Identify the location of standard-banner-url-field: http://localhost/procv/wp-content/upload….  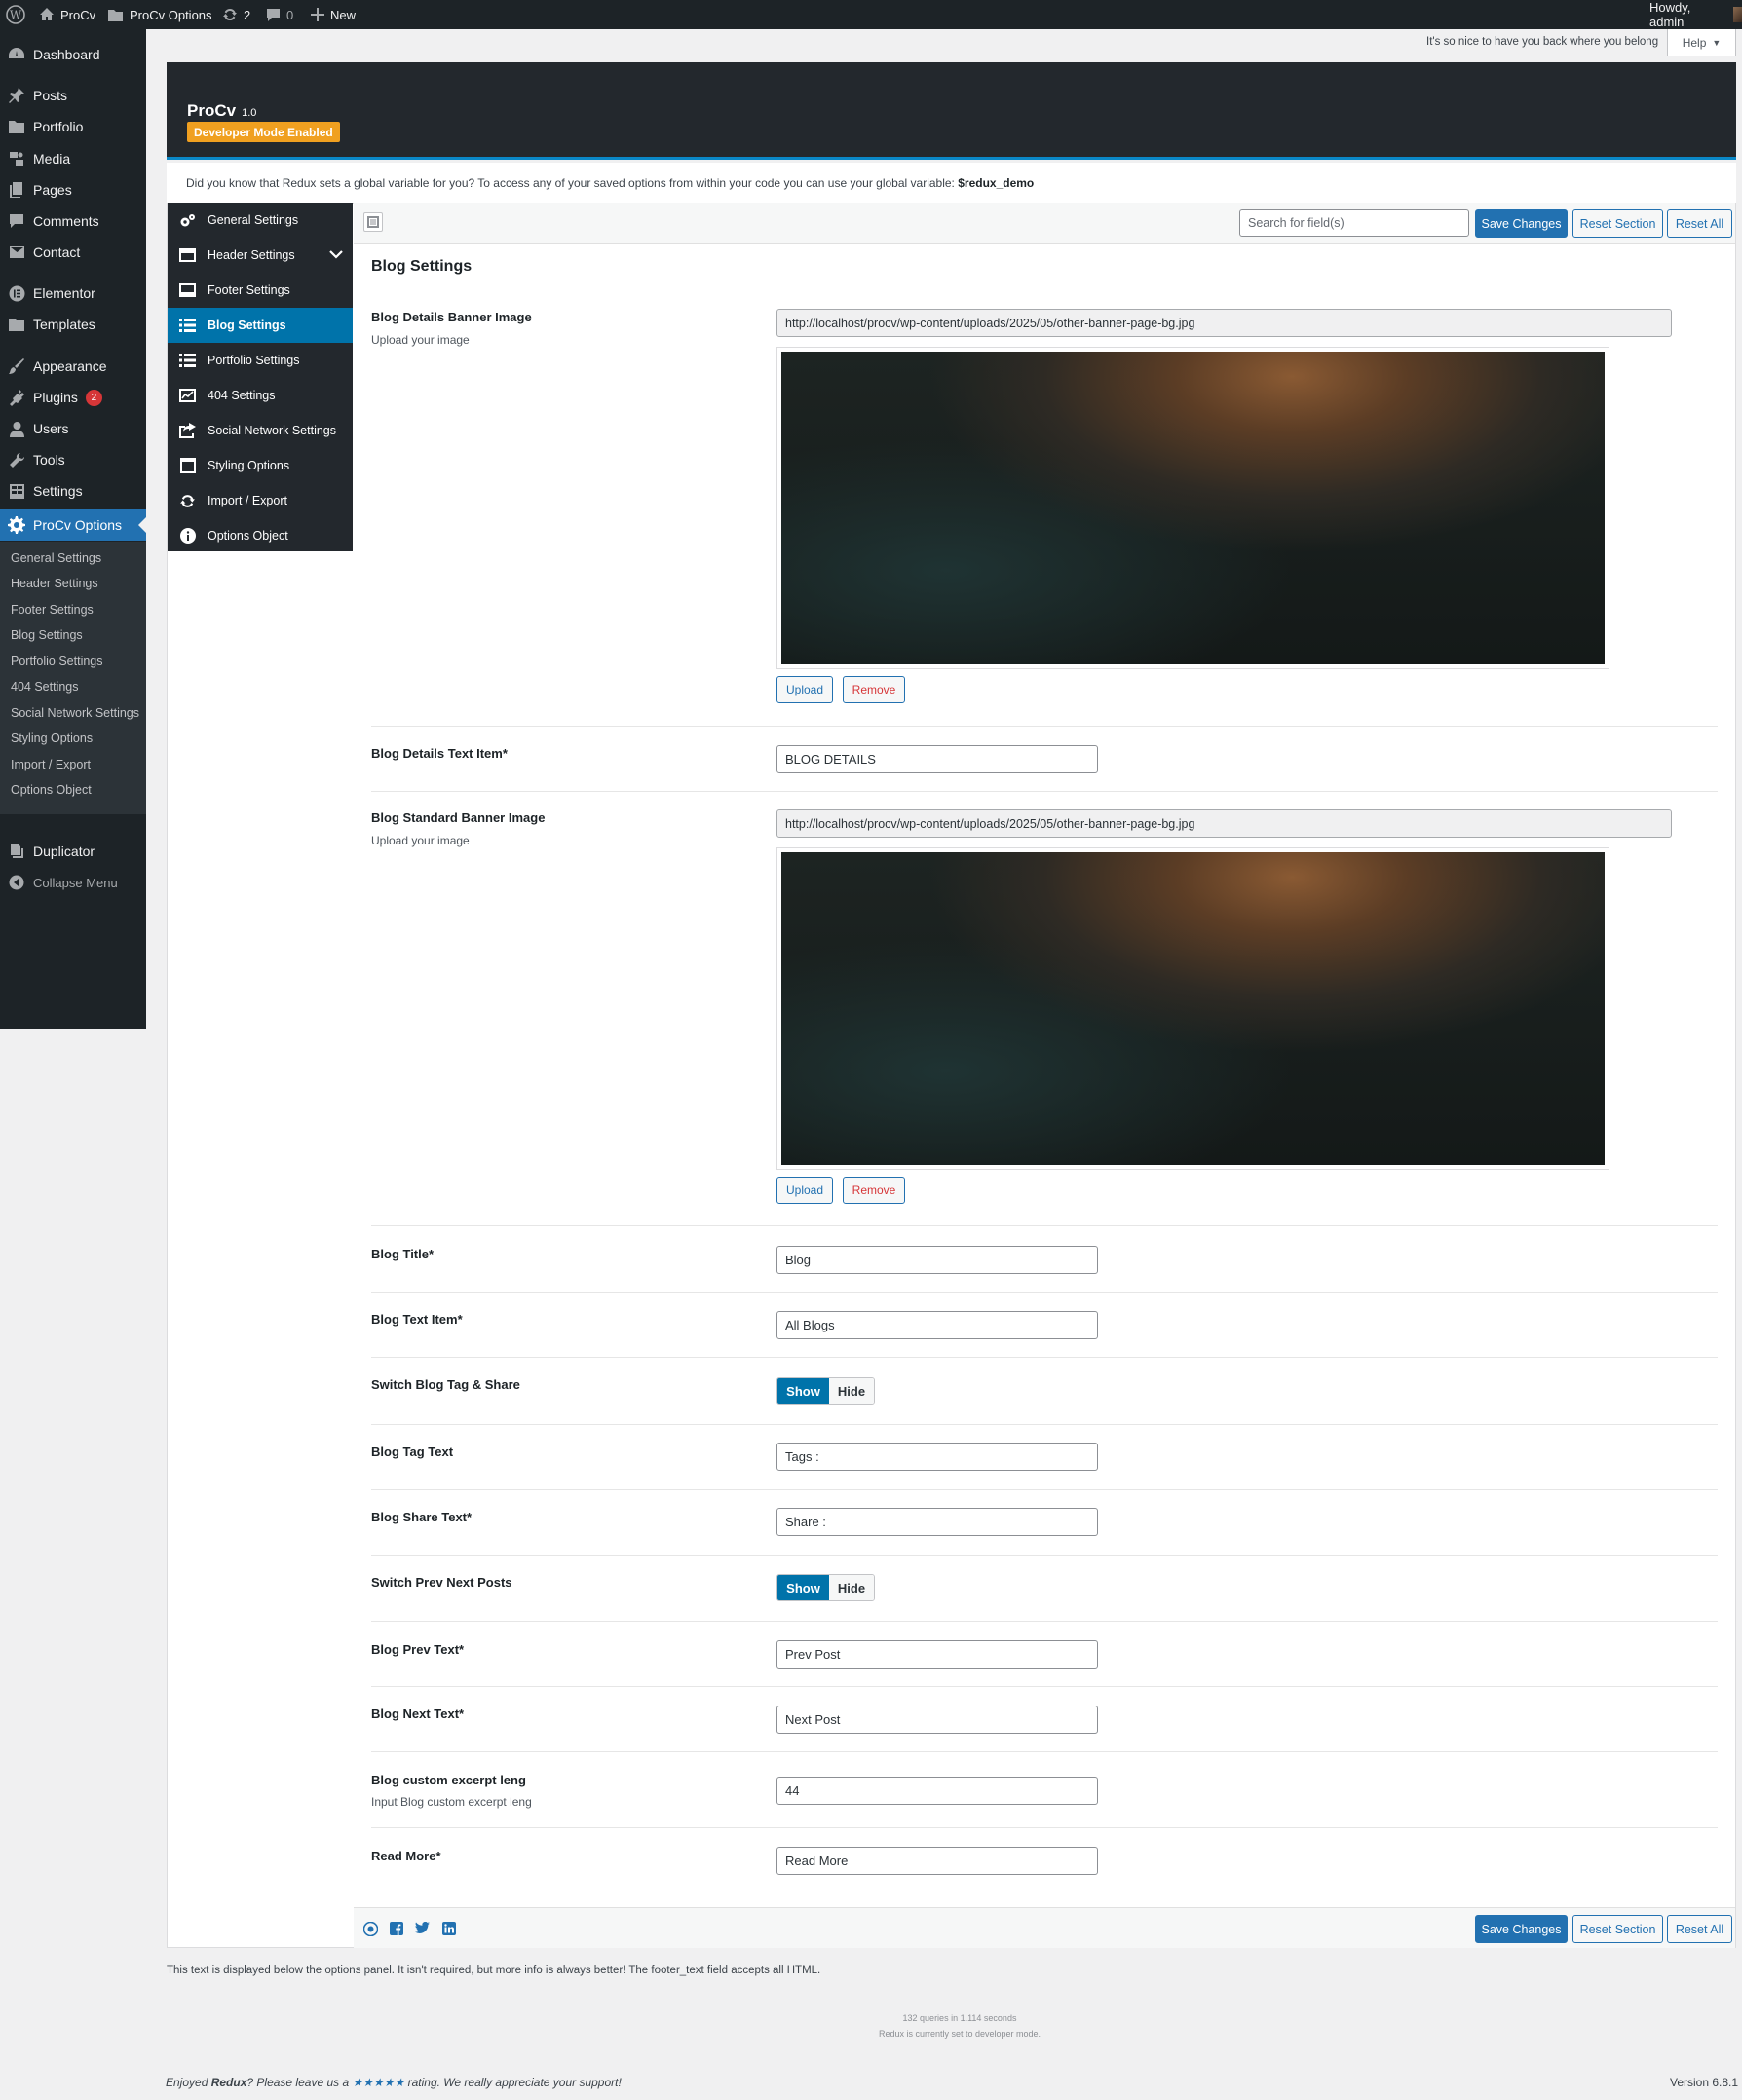
(1224, 823).